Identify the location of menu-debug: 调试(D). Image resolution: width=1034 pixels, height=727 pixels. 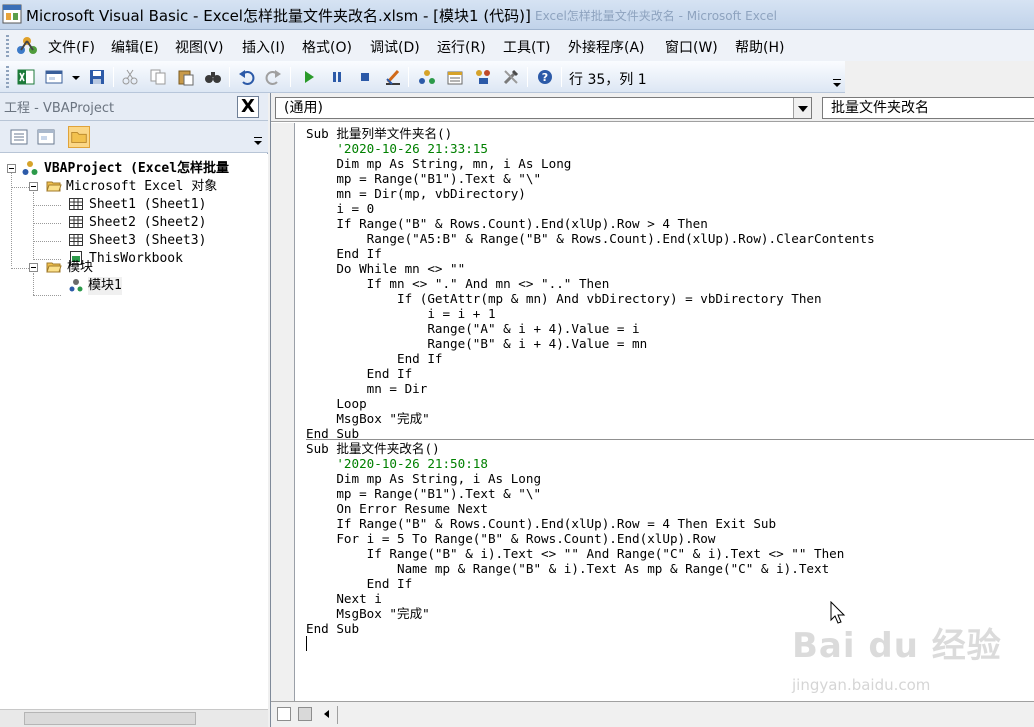
(395, 47).